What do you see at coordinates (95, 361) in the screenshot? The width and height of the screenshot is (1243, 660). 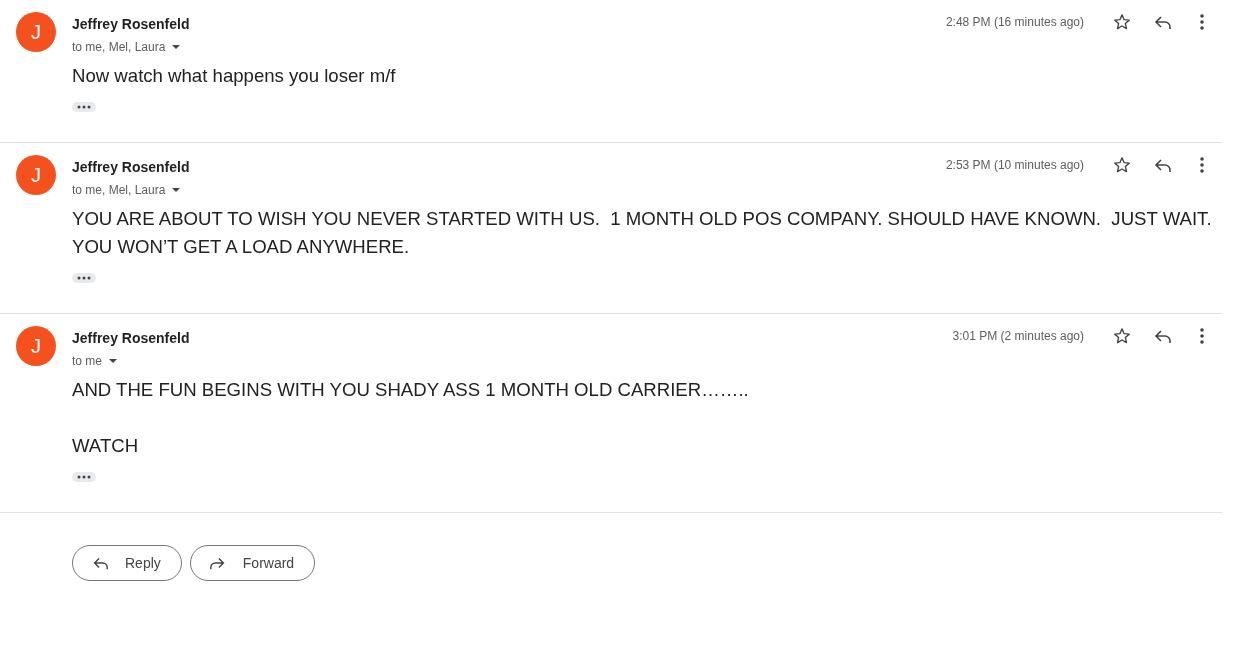 I see `recipients-dropdown: to me` at bounding box center [95, 361].